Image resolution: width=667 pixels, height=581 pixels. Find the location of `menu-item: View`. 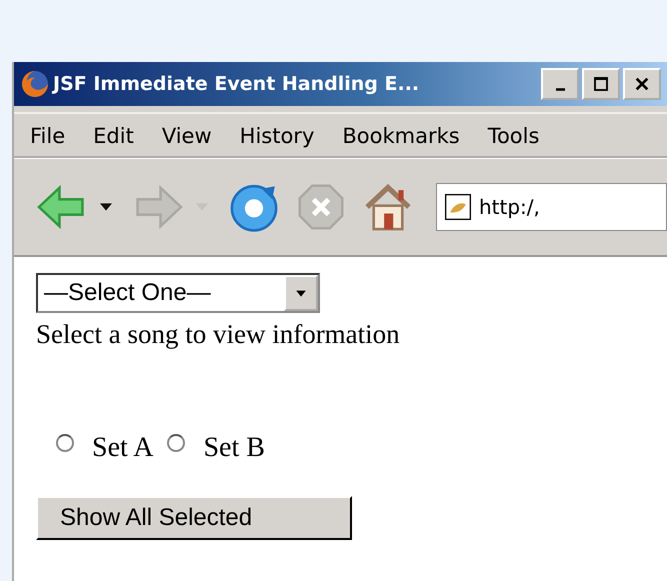

menu-item: View is located at coordinates (189, 136).